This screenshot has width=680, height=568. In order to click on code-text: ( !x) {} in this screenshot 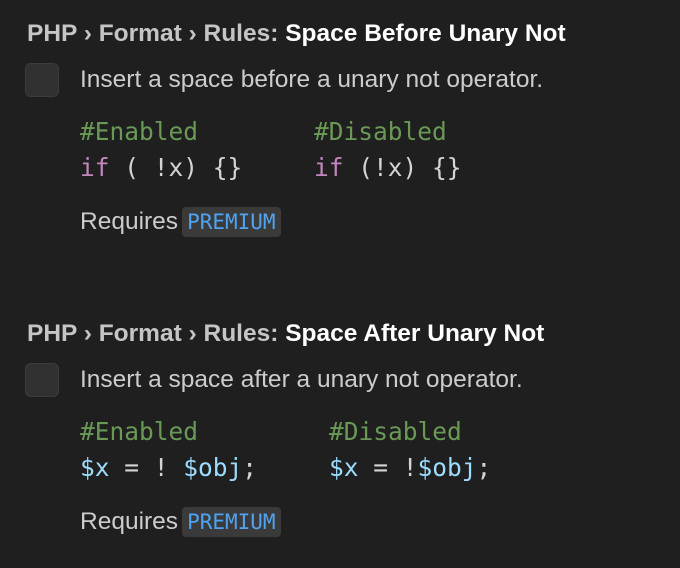, I will do `click(176, 167)`.